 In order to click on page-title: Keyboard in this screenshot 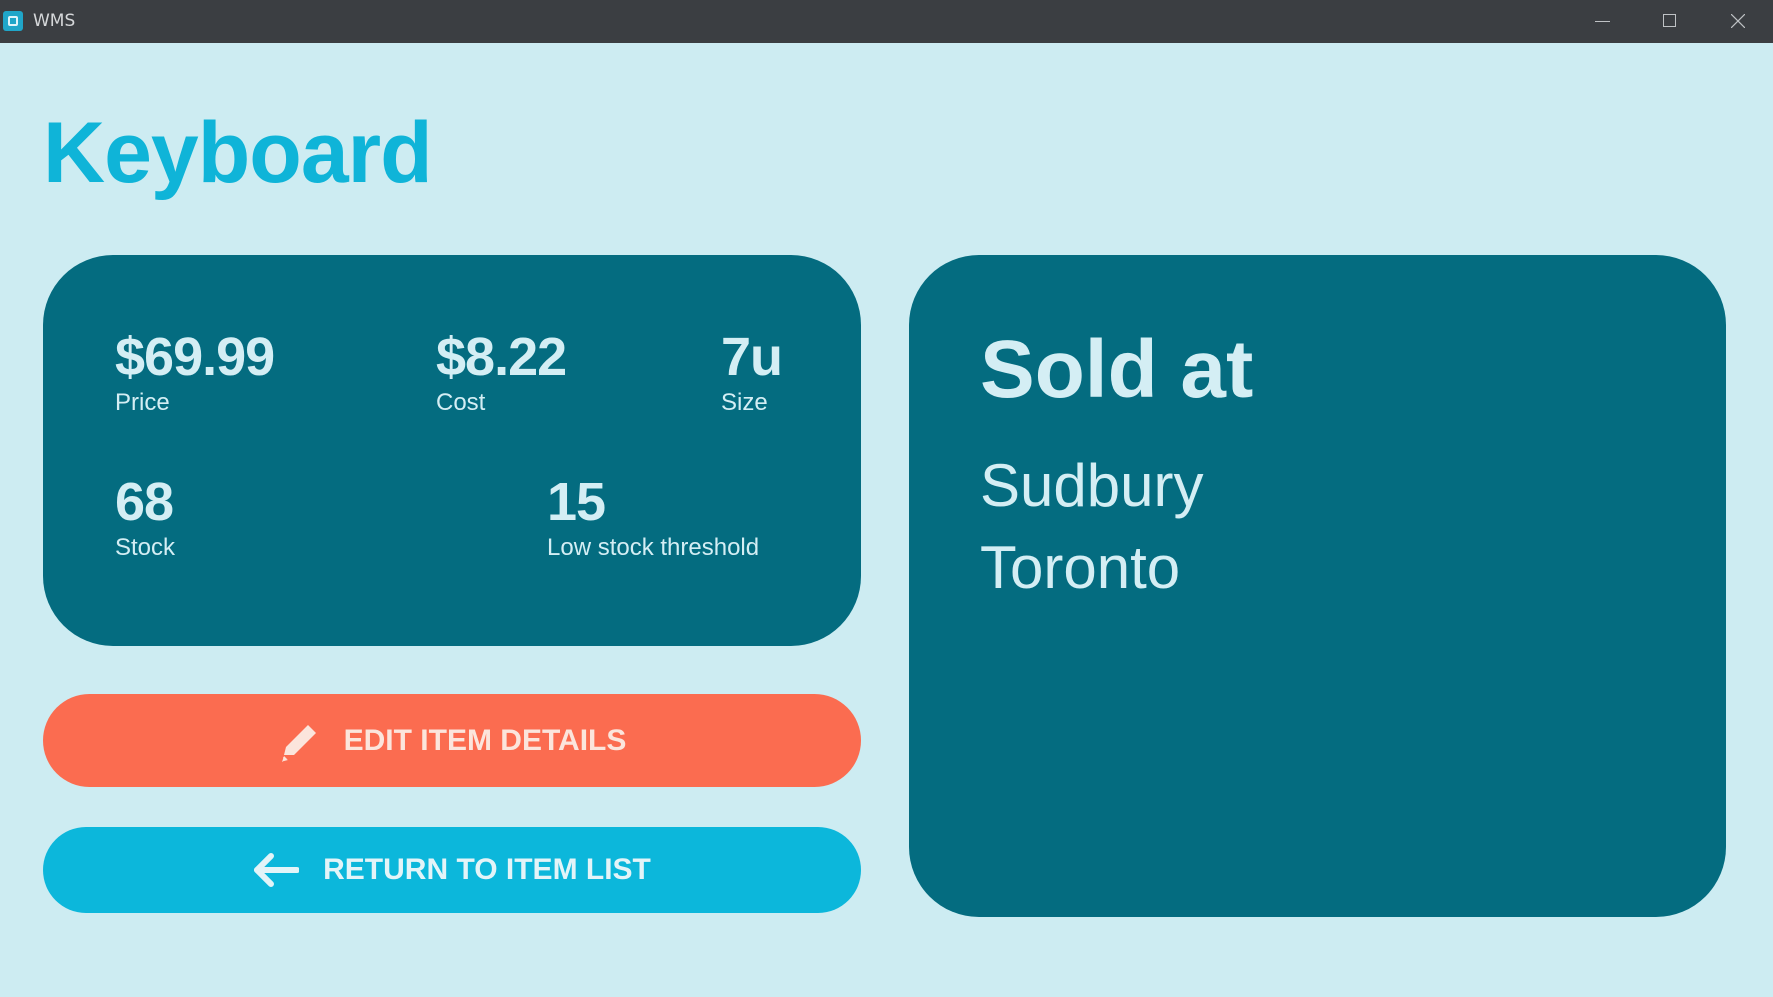, I will do `click(238, 153)`.